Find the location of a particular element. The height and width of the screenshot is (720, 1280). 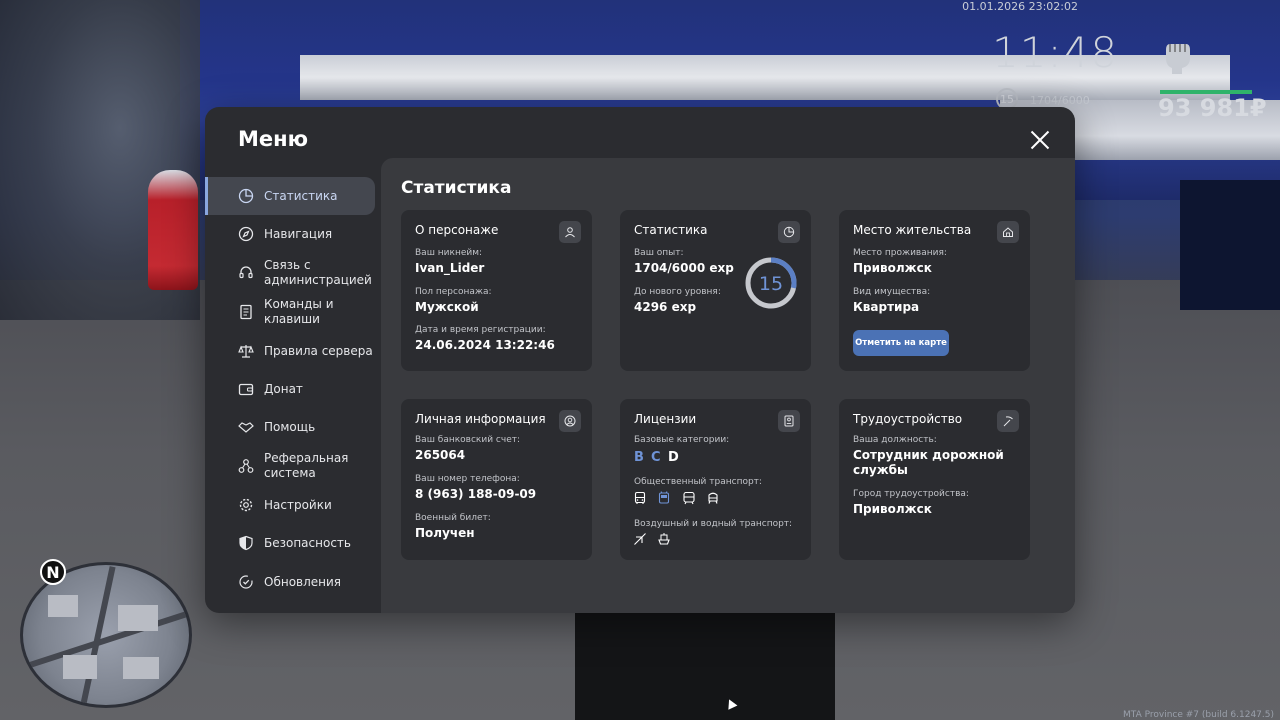

phone-label: Ваш номер телефона: is located at coordinates (467, 479).